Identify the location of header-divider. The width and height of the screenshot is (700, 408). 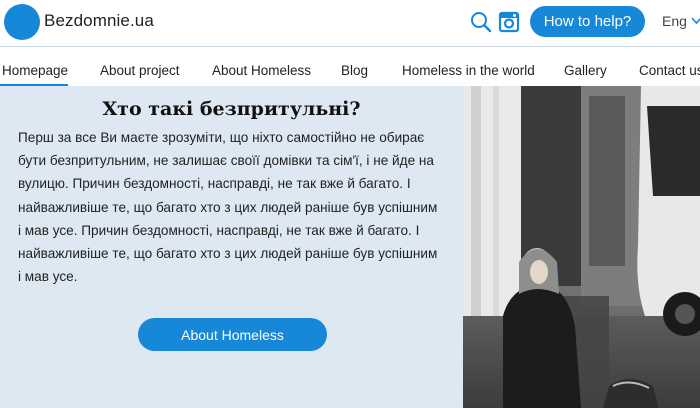
(350, 46).